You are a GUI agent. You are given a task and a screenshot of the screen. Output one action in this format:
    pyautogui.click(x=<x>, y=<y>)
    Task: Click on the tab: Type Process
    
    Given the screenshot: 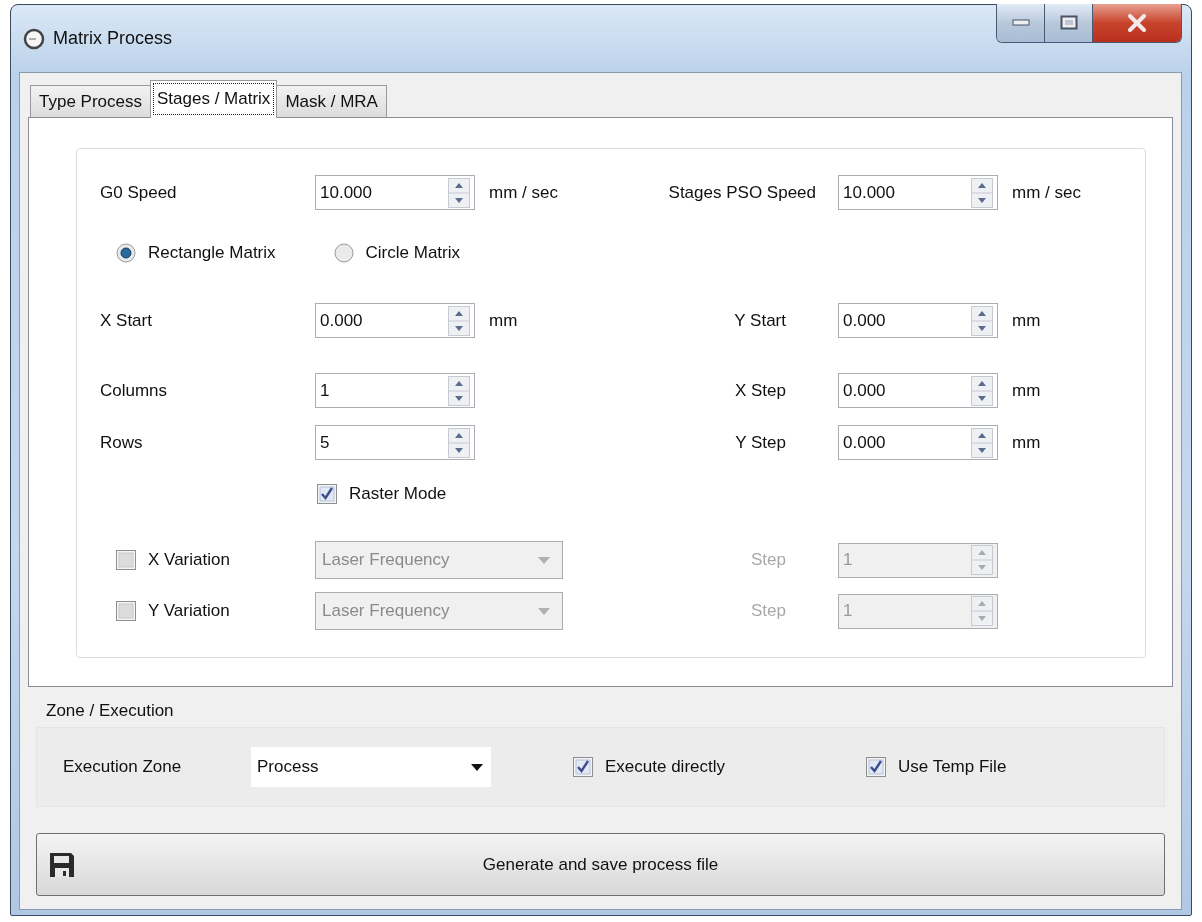 What is the action you would take?
    pyautogui.click(x=90, y=101)
    